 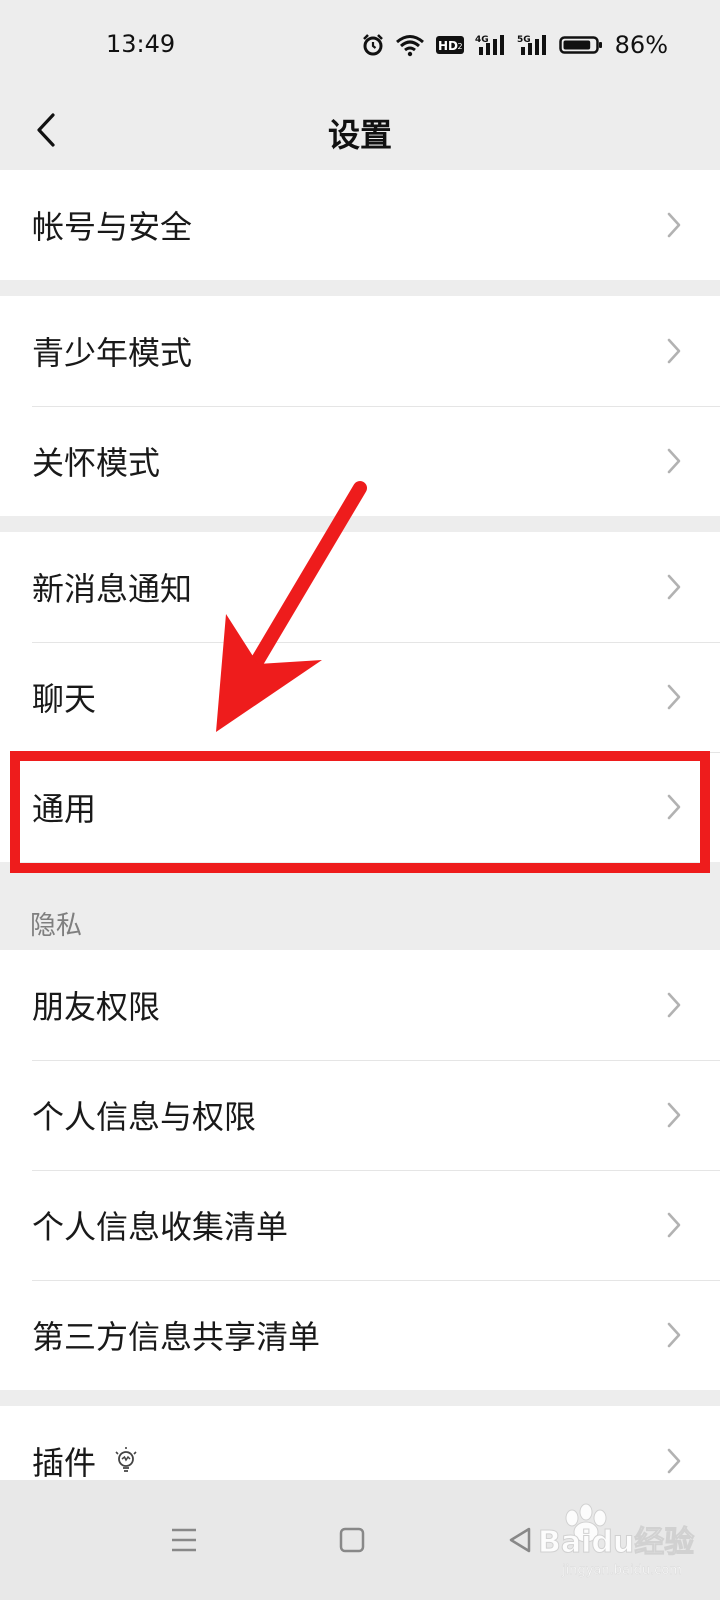 What do you see at coordinates (64, 809) in the screenshot?
I see `settings-item-label: 通用` at bounding box center [64, 809].